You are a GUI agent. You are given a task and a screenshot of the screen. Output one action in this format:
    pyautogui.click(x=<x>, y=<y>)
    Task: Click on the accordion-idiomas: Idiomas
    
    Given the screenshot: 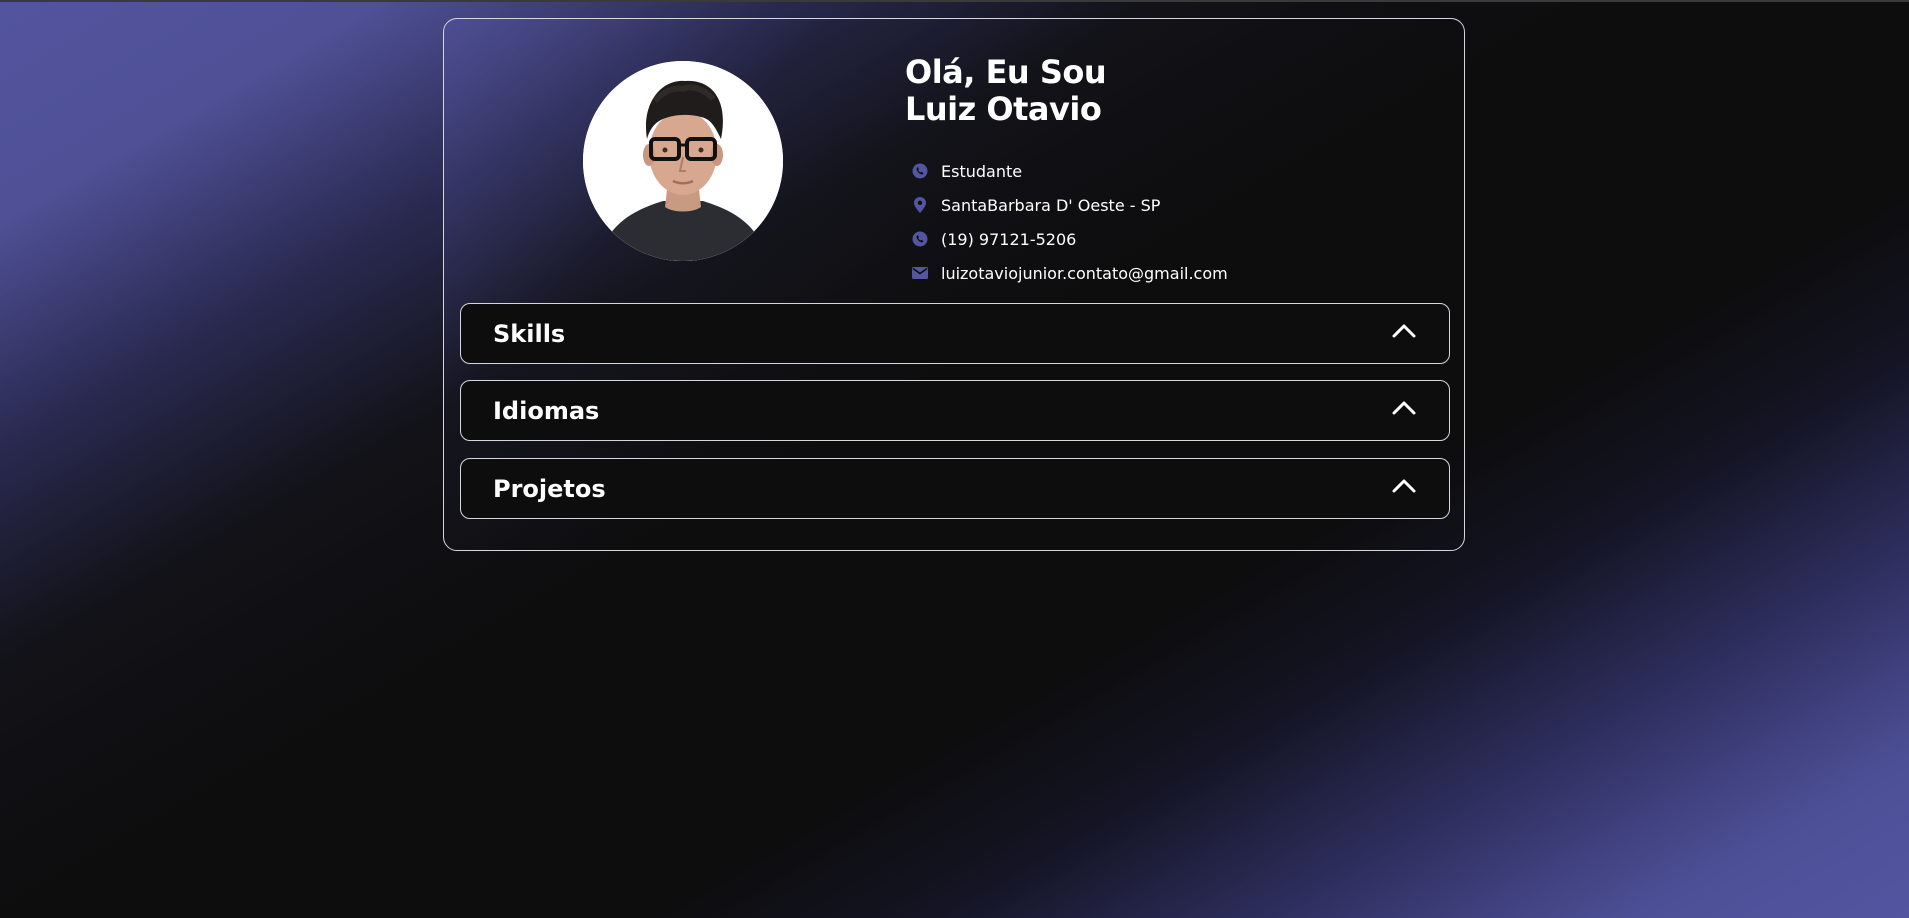 What is the action you would take?
    pyautogui.click(x=955, y=410)
    